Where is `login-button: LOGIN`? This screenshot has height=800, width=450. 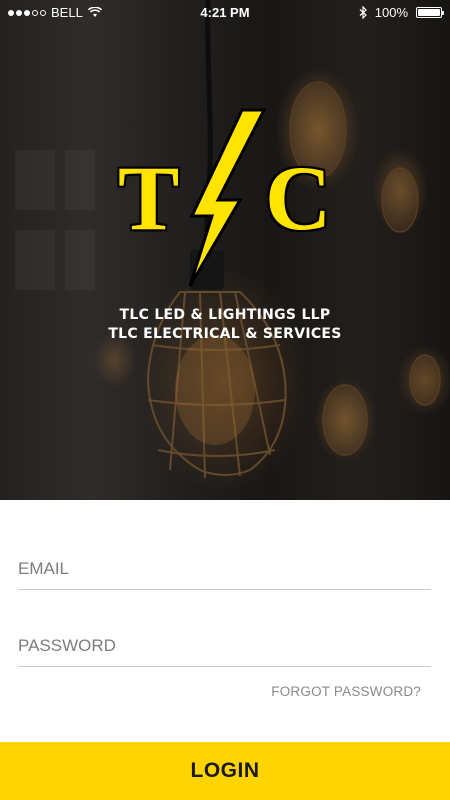
login-button: LOGIN is located at coordinates (225, 771).